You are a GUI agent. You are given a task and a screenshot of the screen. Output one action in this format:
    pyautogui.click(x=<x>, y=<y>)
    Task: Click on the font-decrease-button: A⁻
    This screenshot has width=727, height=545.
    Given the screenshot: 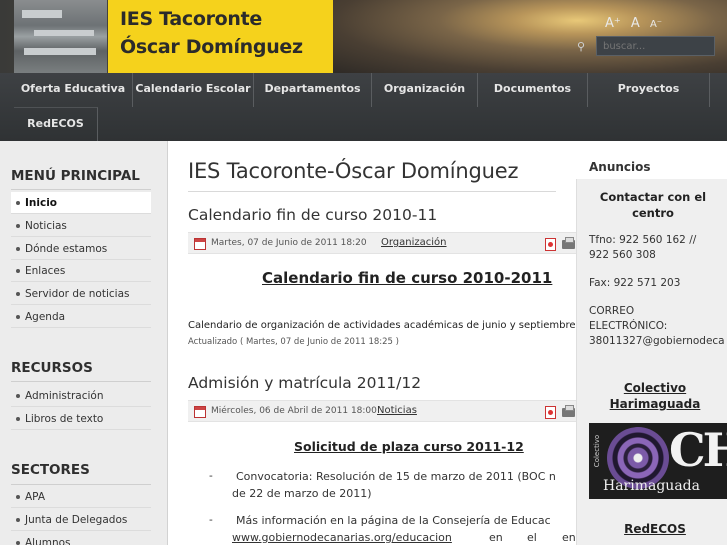 What is the action you would take?
    pyautogui.click(x=656, y=24)
    